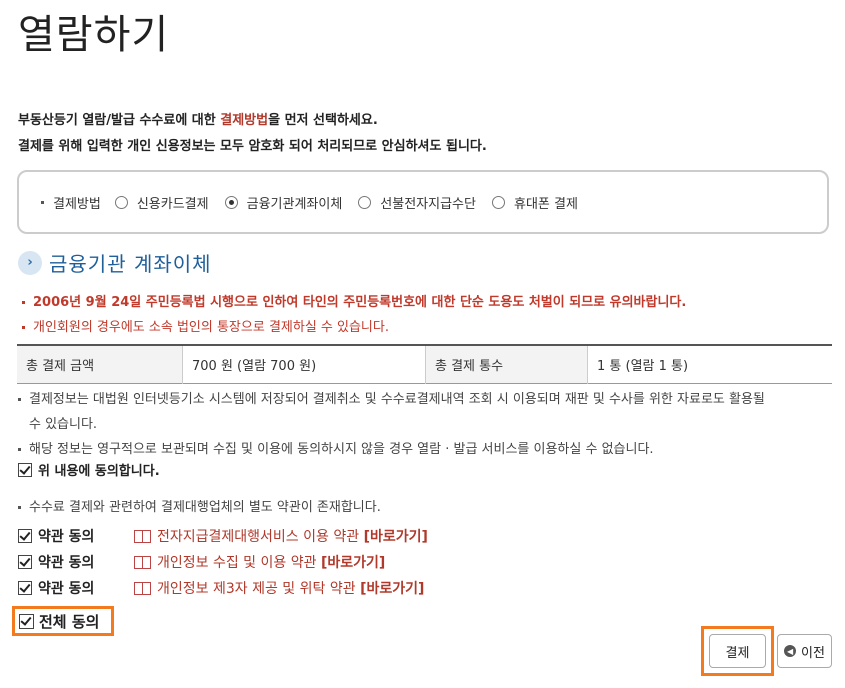 The width and height of the screenshot is (845, 688). I want to click on pay-button: 결제, so click(737, 651).